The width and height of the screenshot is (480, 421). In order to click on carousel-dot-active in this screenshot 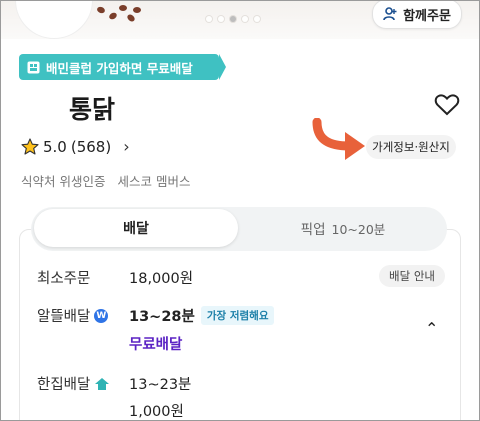, I will do `click(233, 19)`.